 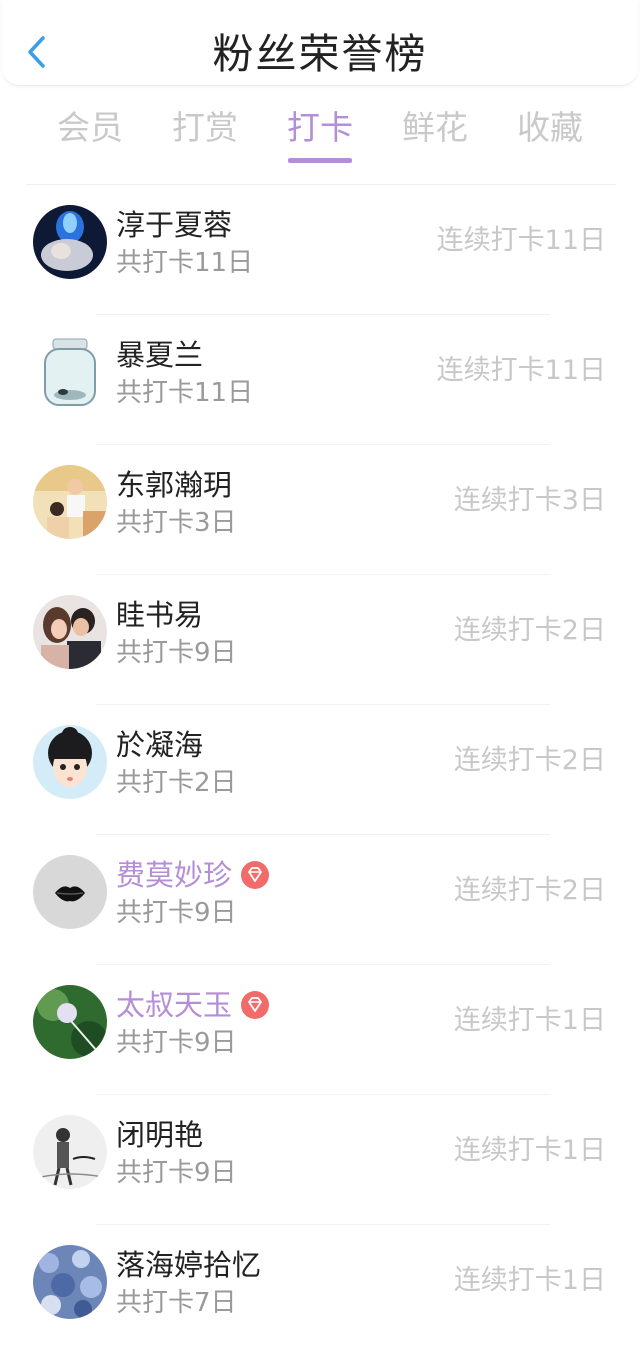 I want to click on blue-fire-avatar-icon, so click(x=70, y=242).